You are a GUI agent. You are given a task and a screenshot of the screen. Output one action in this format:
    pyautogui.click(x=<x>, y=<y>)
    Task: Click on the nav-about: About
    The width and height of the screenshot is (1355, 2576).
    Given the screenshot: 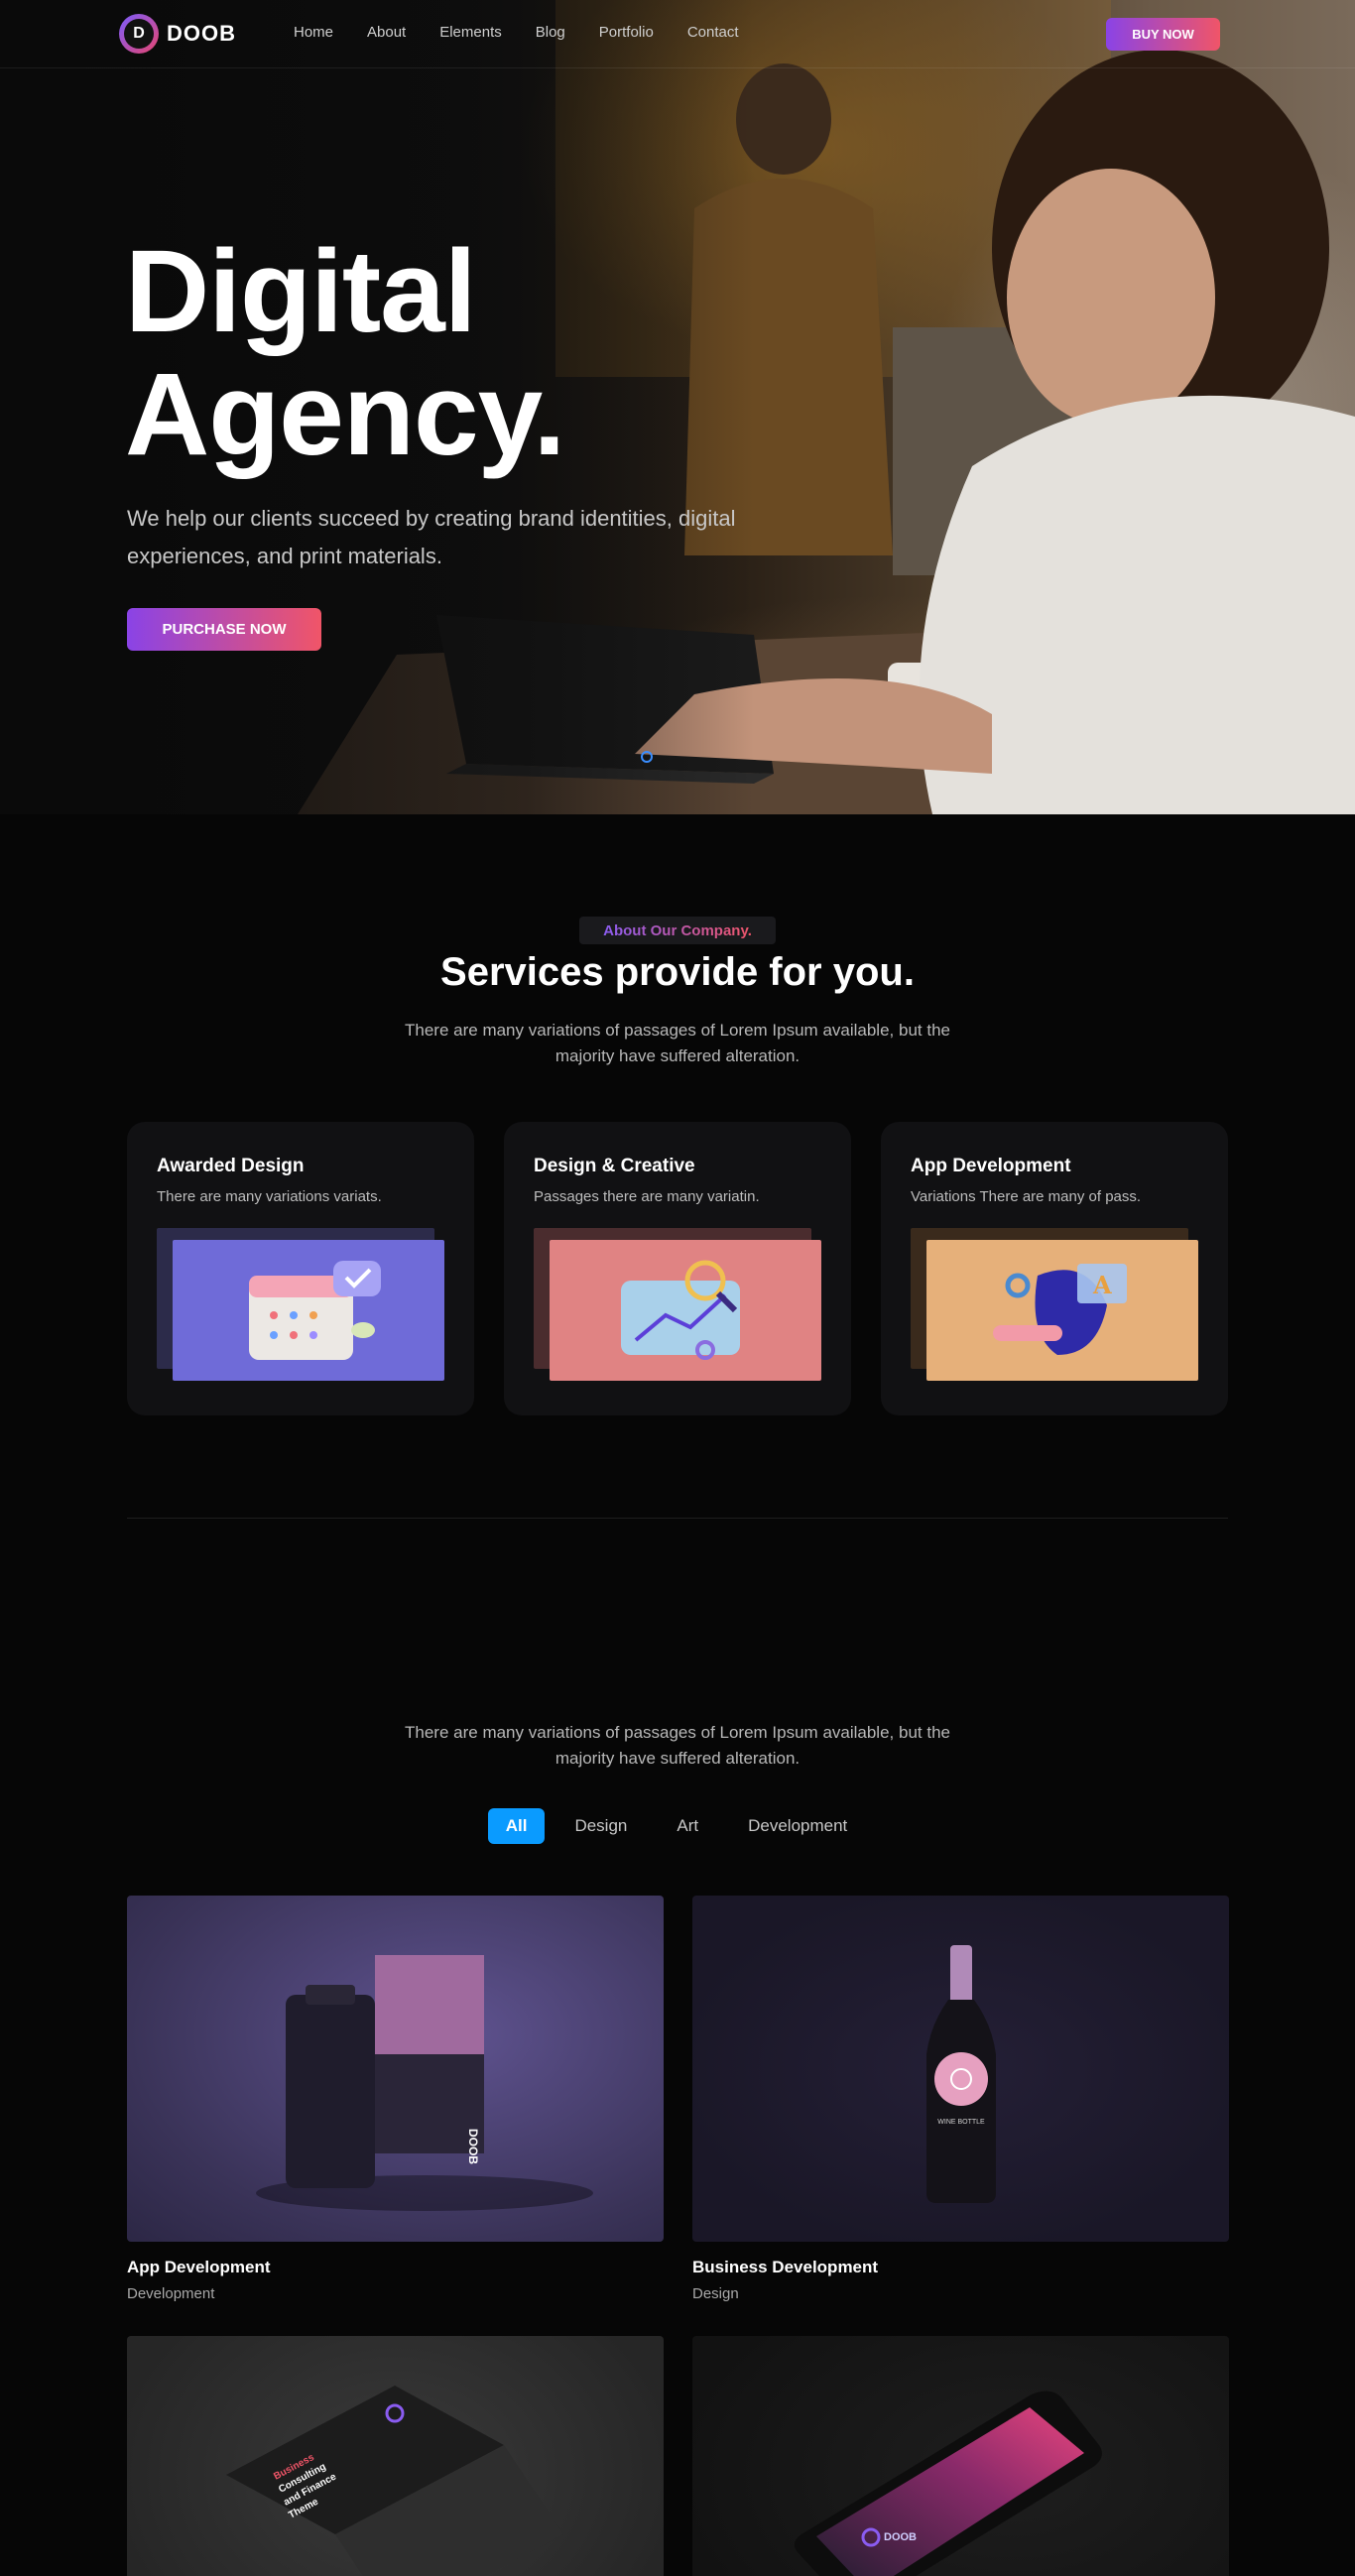 What is the action you would take?
    pyautogui.click(x=386, y=32)
    